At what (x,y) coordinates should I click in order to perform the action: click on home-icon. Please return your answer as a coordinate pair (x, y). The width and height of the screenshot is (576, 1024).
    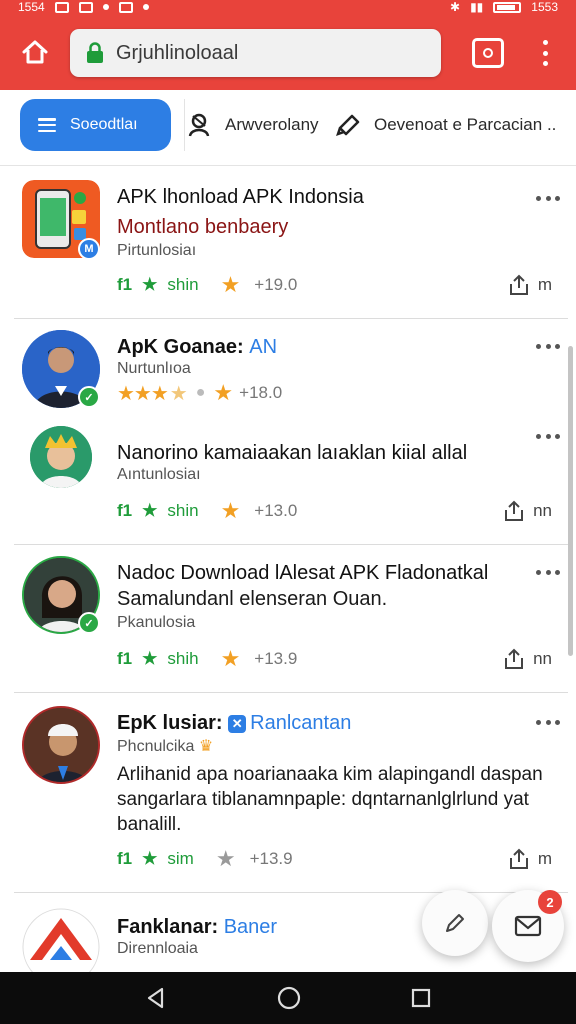
    Looking at the image, I should click on (35, 52).